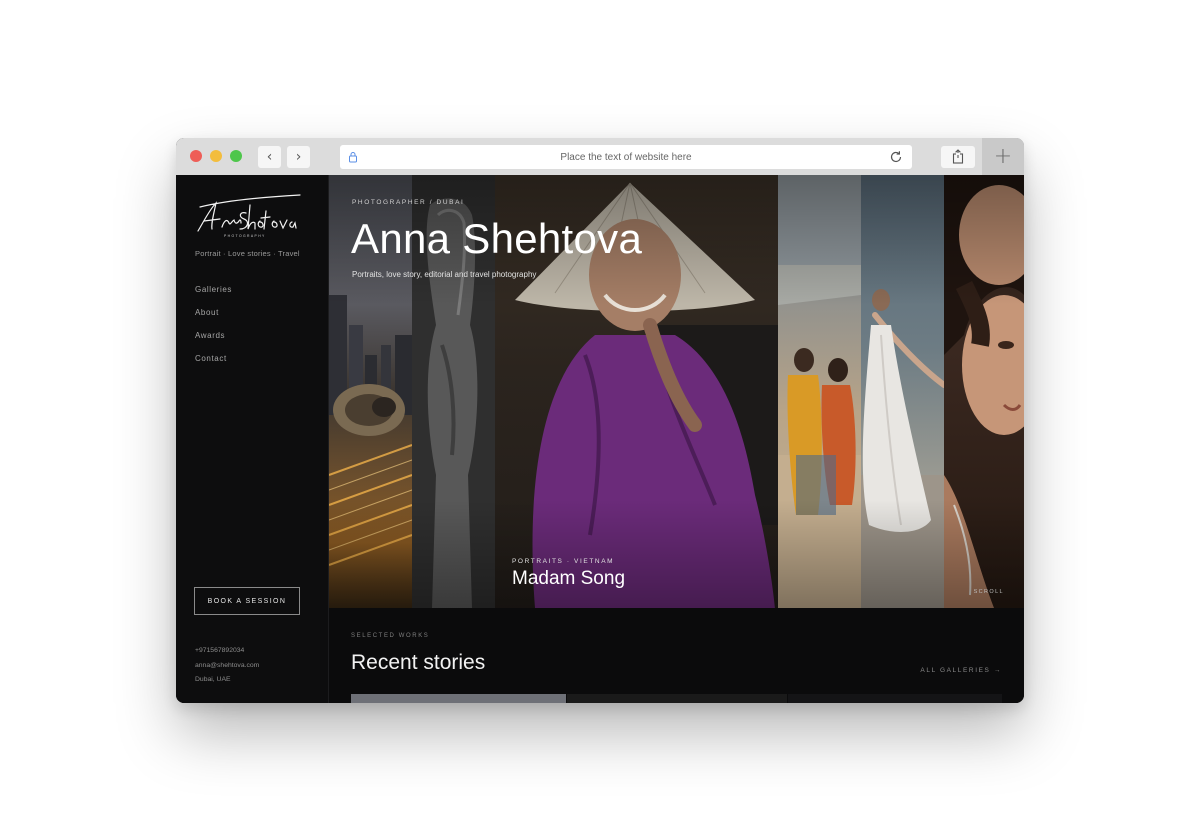  I want to click on share-icon, so click(958, 156).